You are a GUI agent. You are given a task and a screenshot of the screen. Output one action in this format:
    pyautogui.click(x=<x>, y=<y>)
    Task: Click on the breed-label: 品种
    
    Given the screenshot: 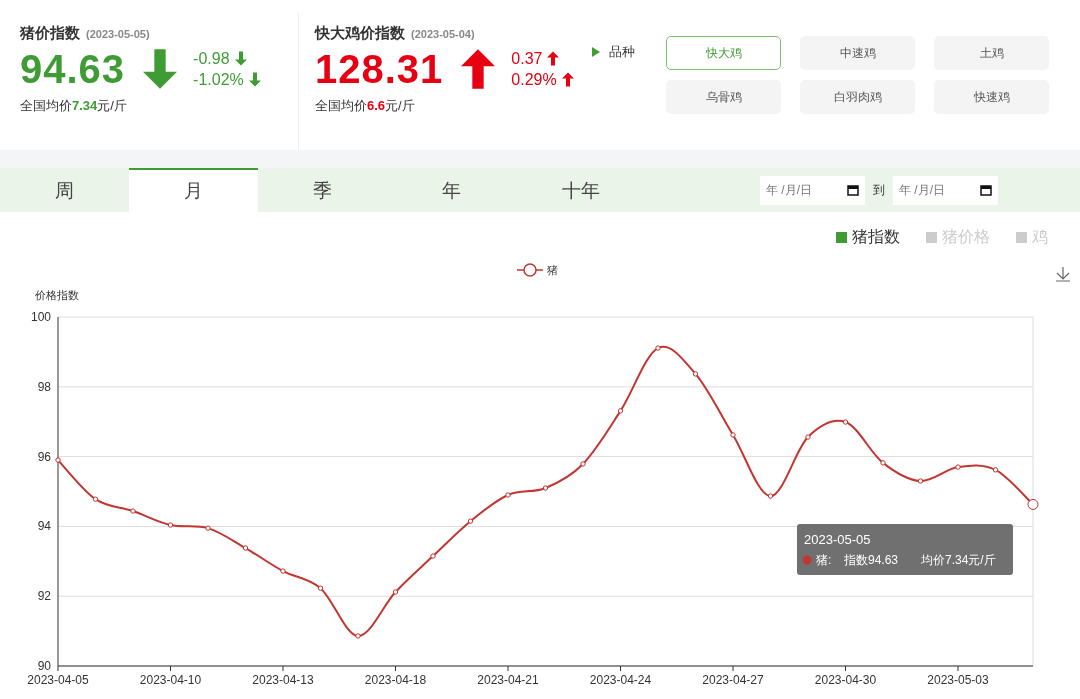 What is the action you would take?
    pyautogui.click(x=622, y=52)
    